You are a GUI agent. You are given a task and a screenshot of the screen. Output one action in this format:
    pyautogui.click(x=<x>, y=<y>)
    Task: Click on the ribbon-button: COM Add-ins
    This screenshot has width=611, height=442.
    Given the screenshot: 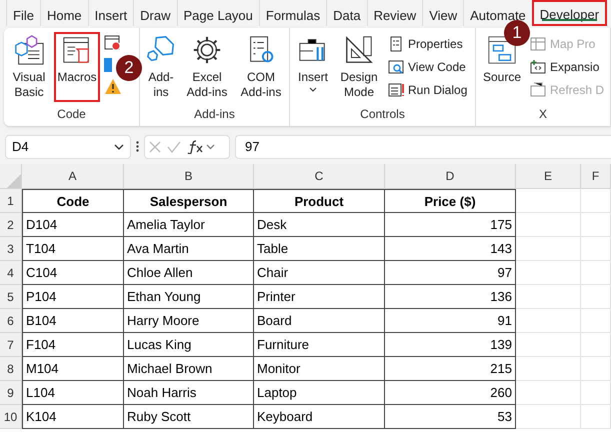 What is the action you would take?
    pyautogui.click(x=261, y=67)
    